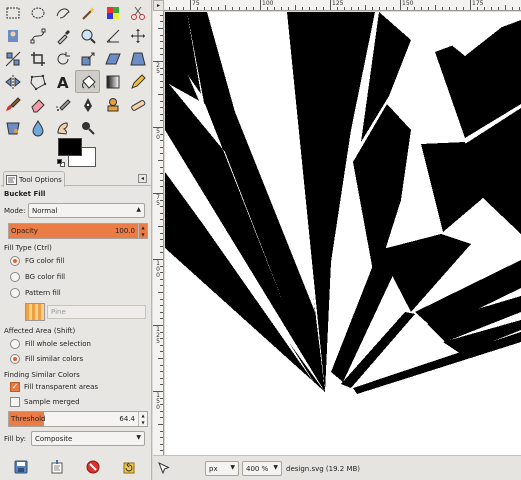 This screenshot has height=480, width=521. I want to click on unit-combo: px ▼, so click(222, 468).